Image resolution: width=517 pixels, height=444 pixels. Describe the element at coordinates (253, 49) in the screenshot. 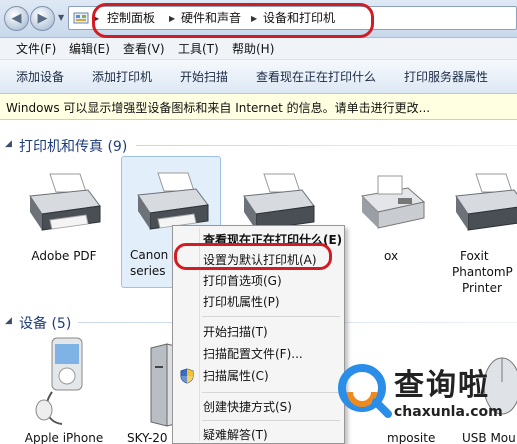

I see `menu-help: 帮助(H)` at that location.